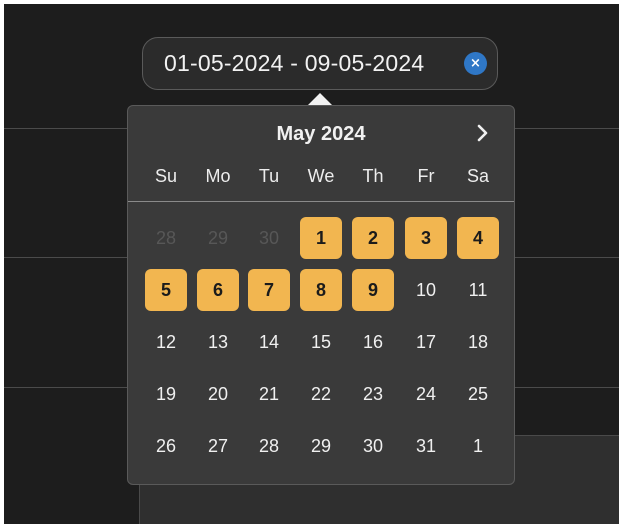  I want to click on chevron-right-icon, so click(482, 133).